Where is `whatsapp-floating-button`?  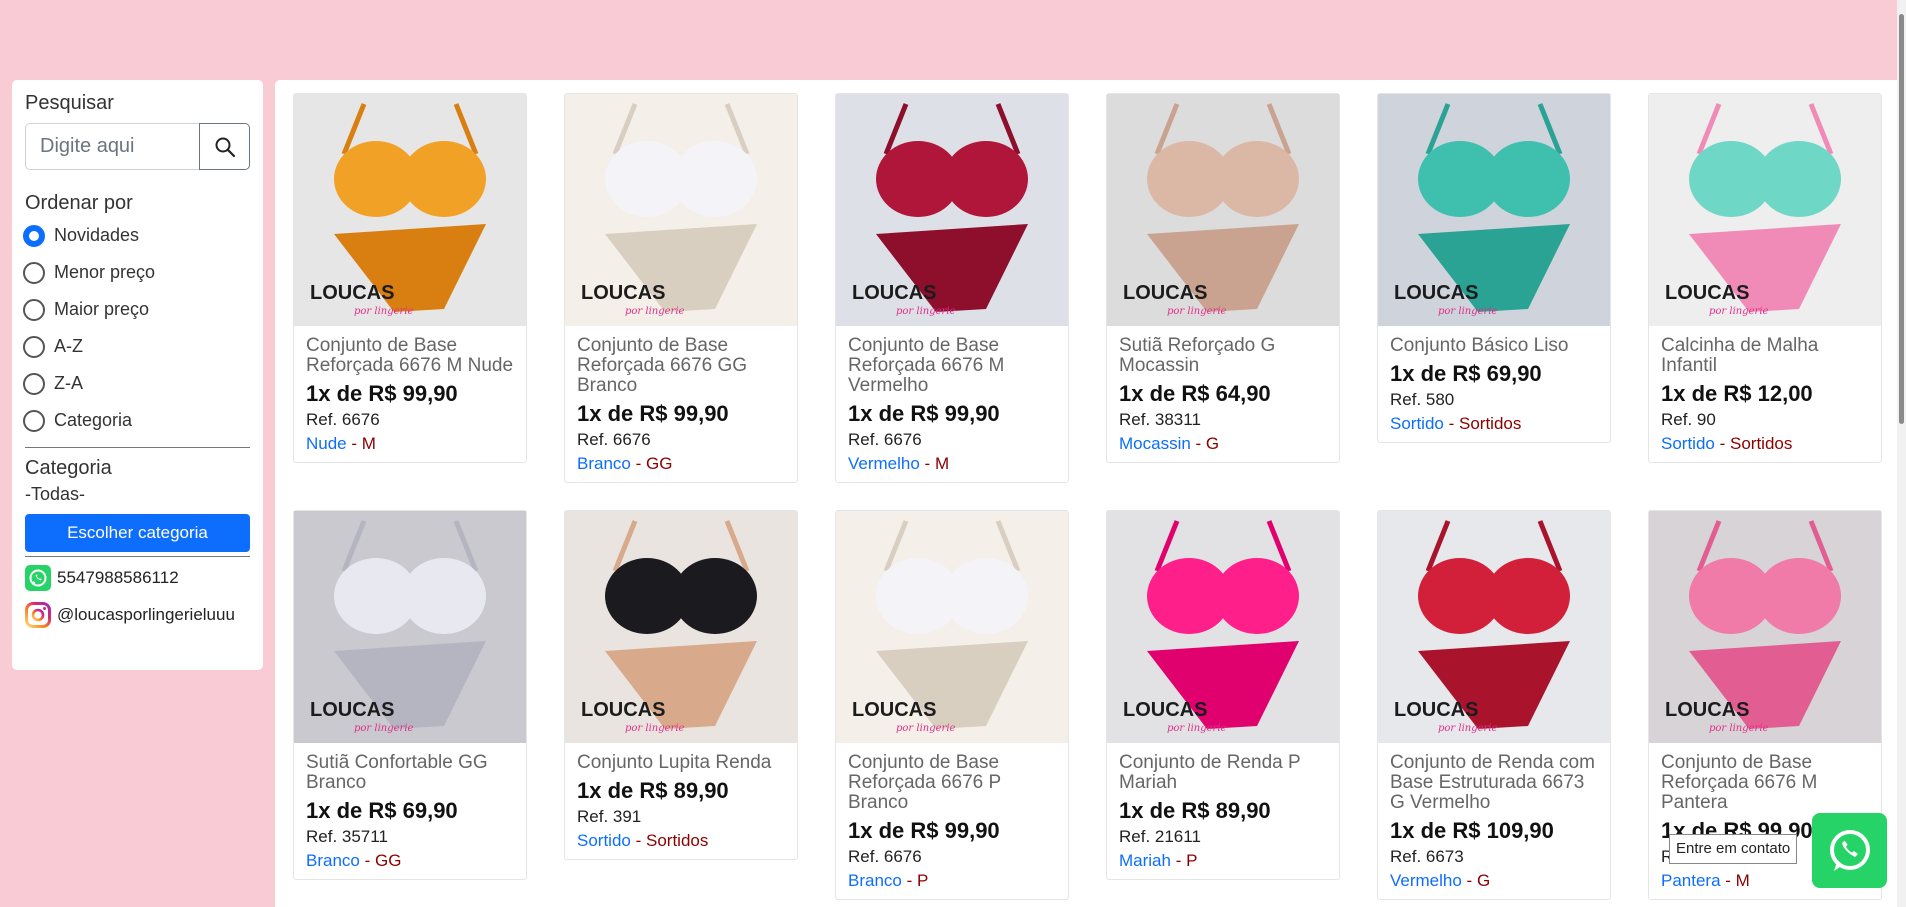
whatsapp-floating-button is located at coordinates (1849, 850).